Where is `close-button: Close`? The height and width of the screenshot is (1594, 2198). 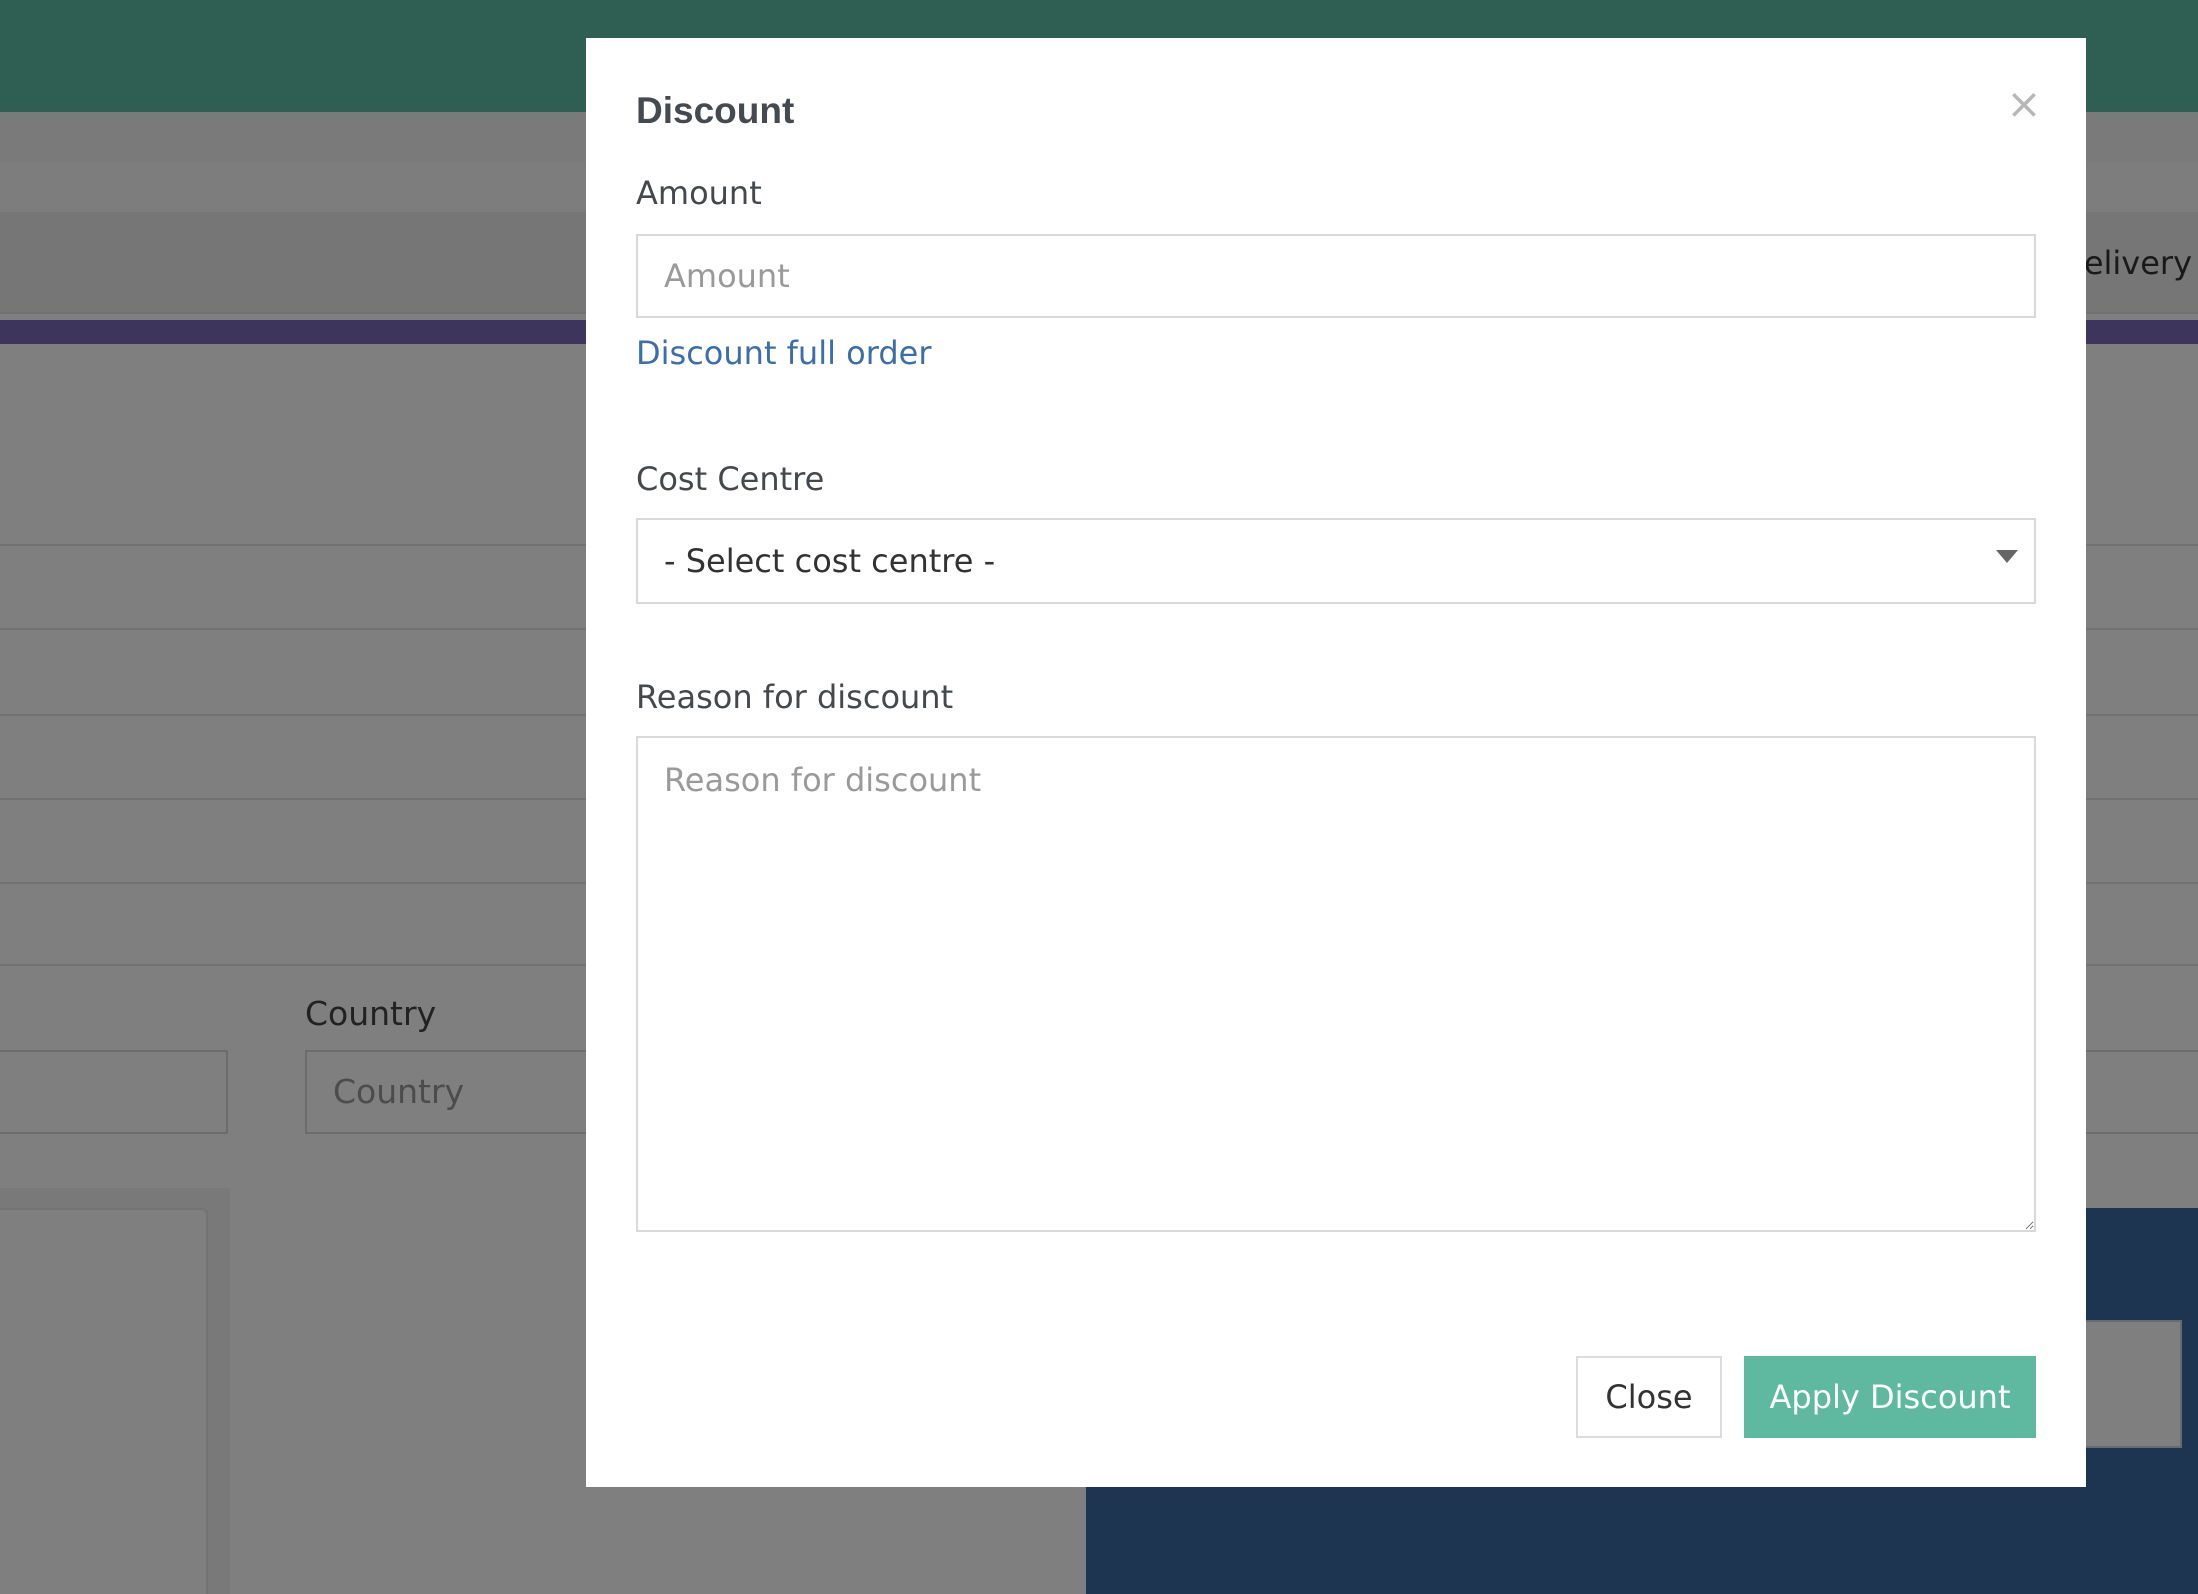 close-button: Close is located at coordinates (1649, 1397).